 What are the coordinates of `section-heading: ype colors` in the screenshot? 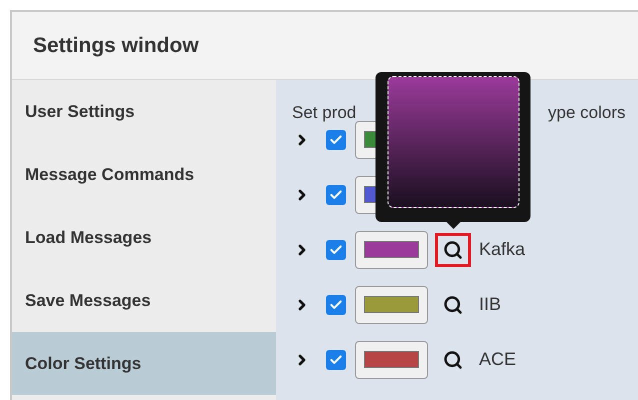 It's located at (587, 112).